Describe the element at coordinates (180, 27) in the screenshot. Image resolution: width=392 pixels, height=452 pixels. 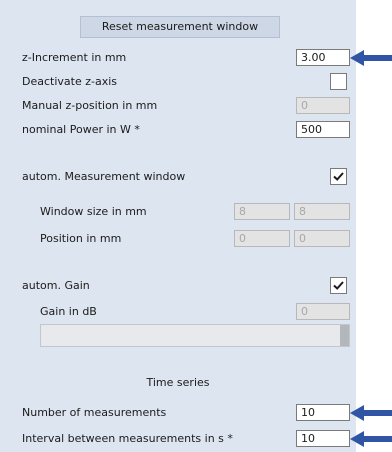
I see `reset-measurement-window-button: Reset measurement window` at that location.